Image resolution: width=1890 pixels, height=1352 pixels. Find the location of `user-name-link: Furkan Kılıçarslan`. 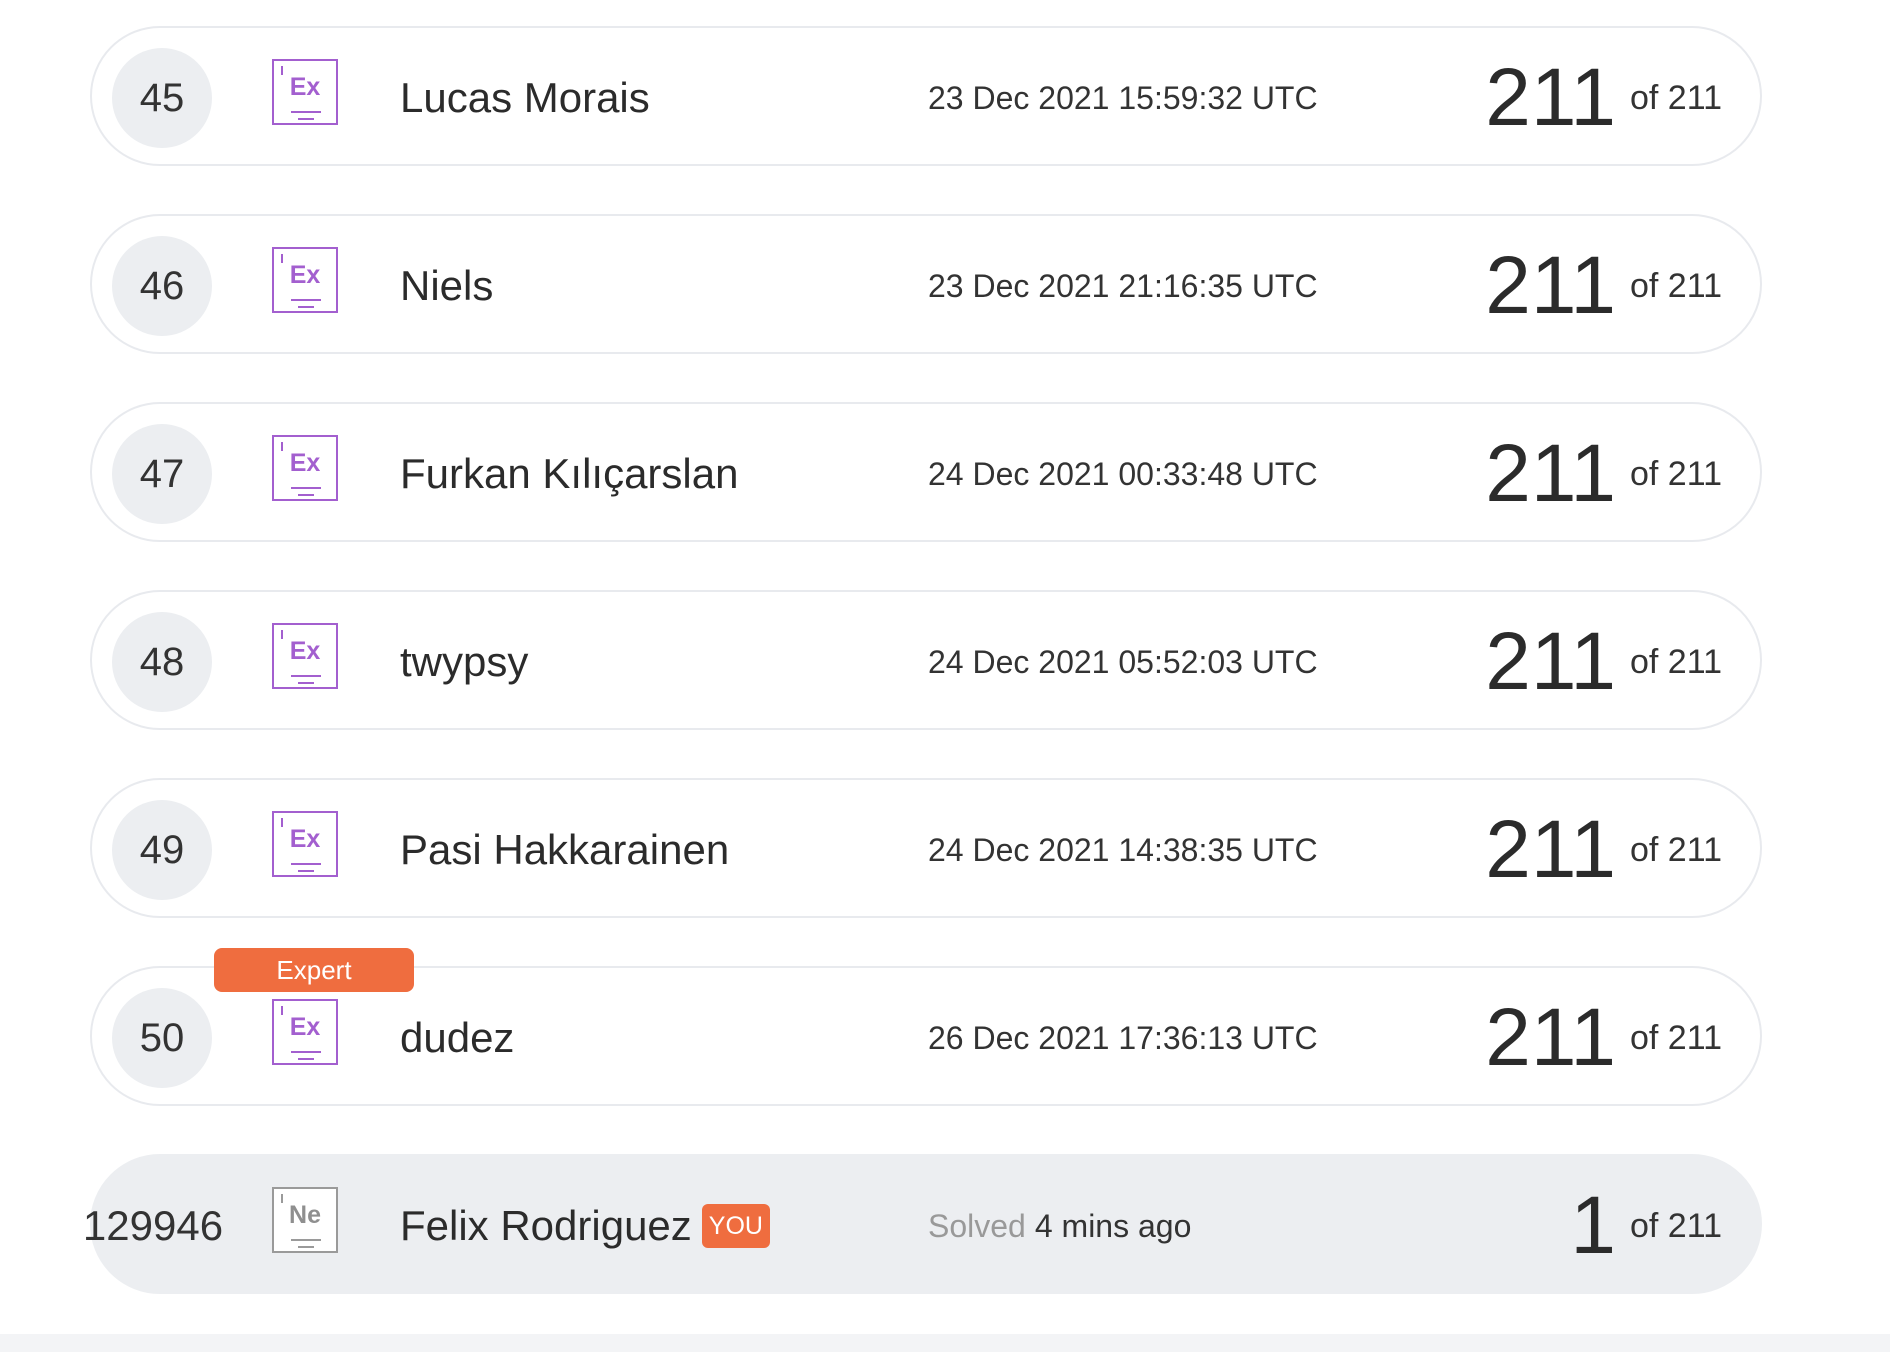

user-name-link: Furkan Kılıçarslan is located at coordinates (569, 474).